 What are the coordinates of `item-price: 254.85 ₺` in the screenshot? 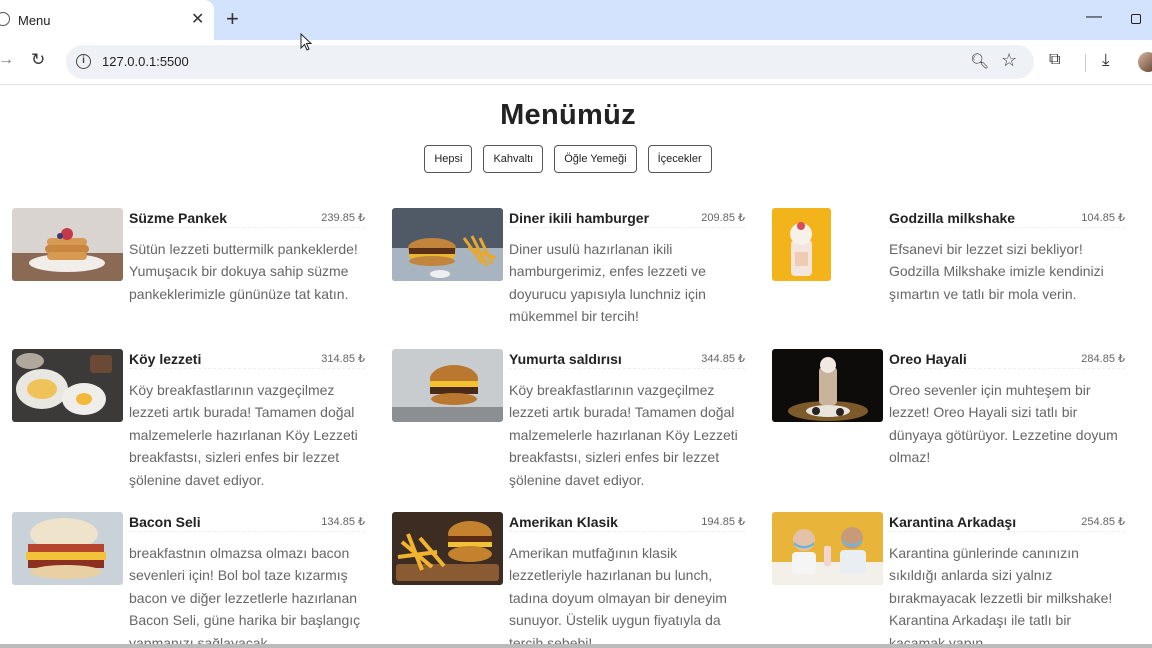 It's located at (1103, 522).